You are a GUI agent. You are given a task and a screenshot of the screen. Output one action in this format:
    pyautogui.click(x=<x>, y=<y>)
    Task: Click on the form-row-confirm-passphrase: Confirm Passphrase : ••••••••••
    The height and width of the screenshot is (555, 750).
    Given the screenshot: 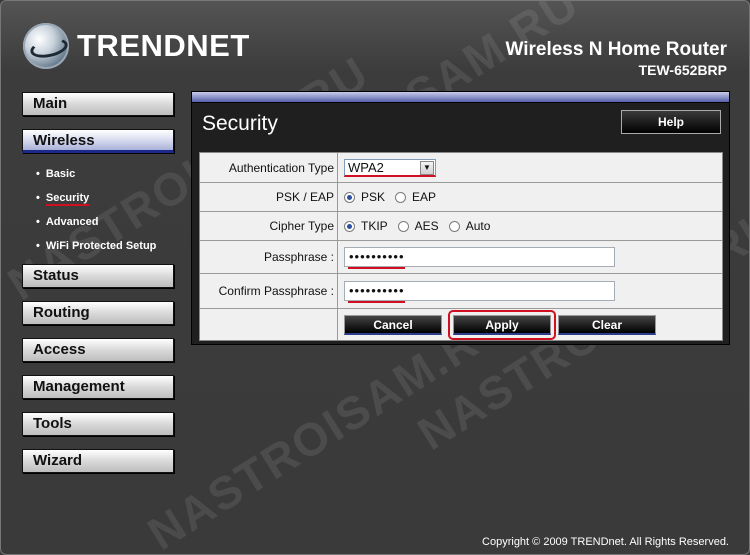 What is the action you would take?
    pyautogui.click(x=461, y=291)
    